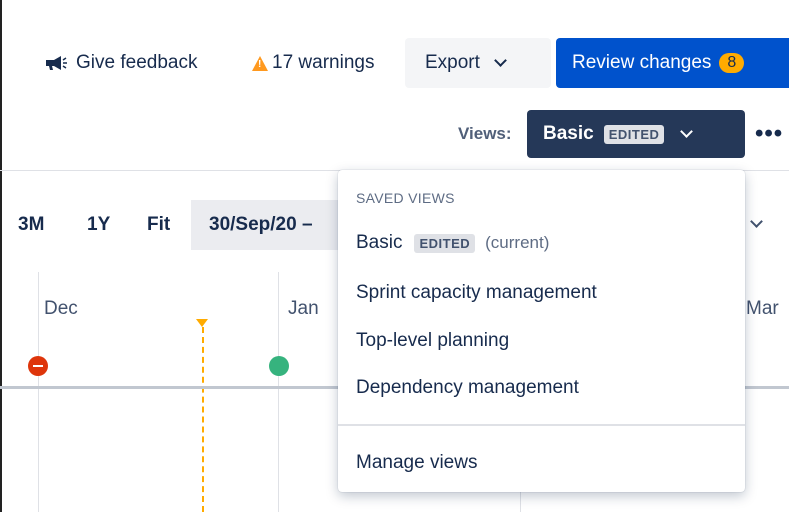 Image resolution: width=789 pixels, height=512 pixels. What do you see at coordinates (271, 225) in the screenshot?
I see `date-range-picker: 30/Sep/20 –` at bounding box center [271, 225].